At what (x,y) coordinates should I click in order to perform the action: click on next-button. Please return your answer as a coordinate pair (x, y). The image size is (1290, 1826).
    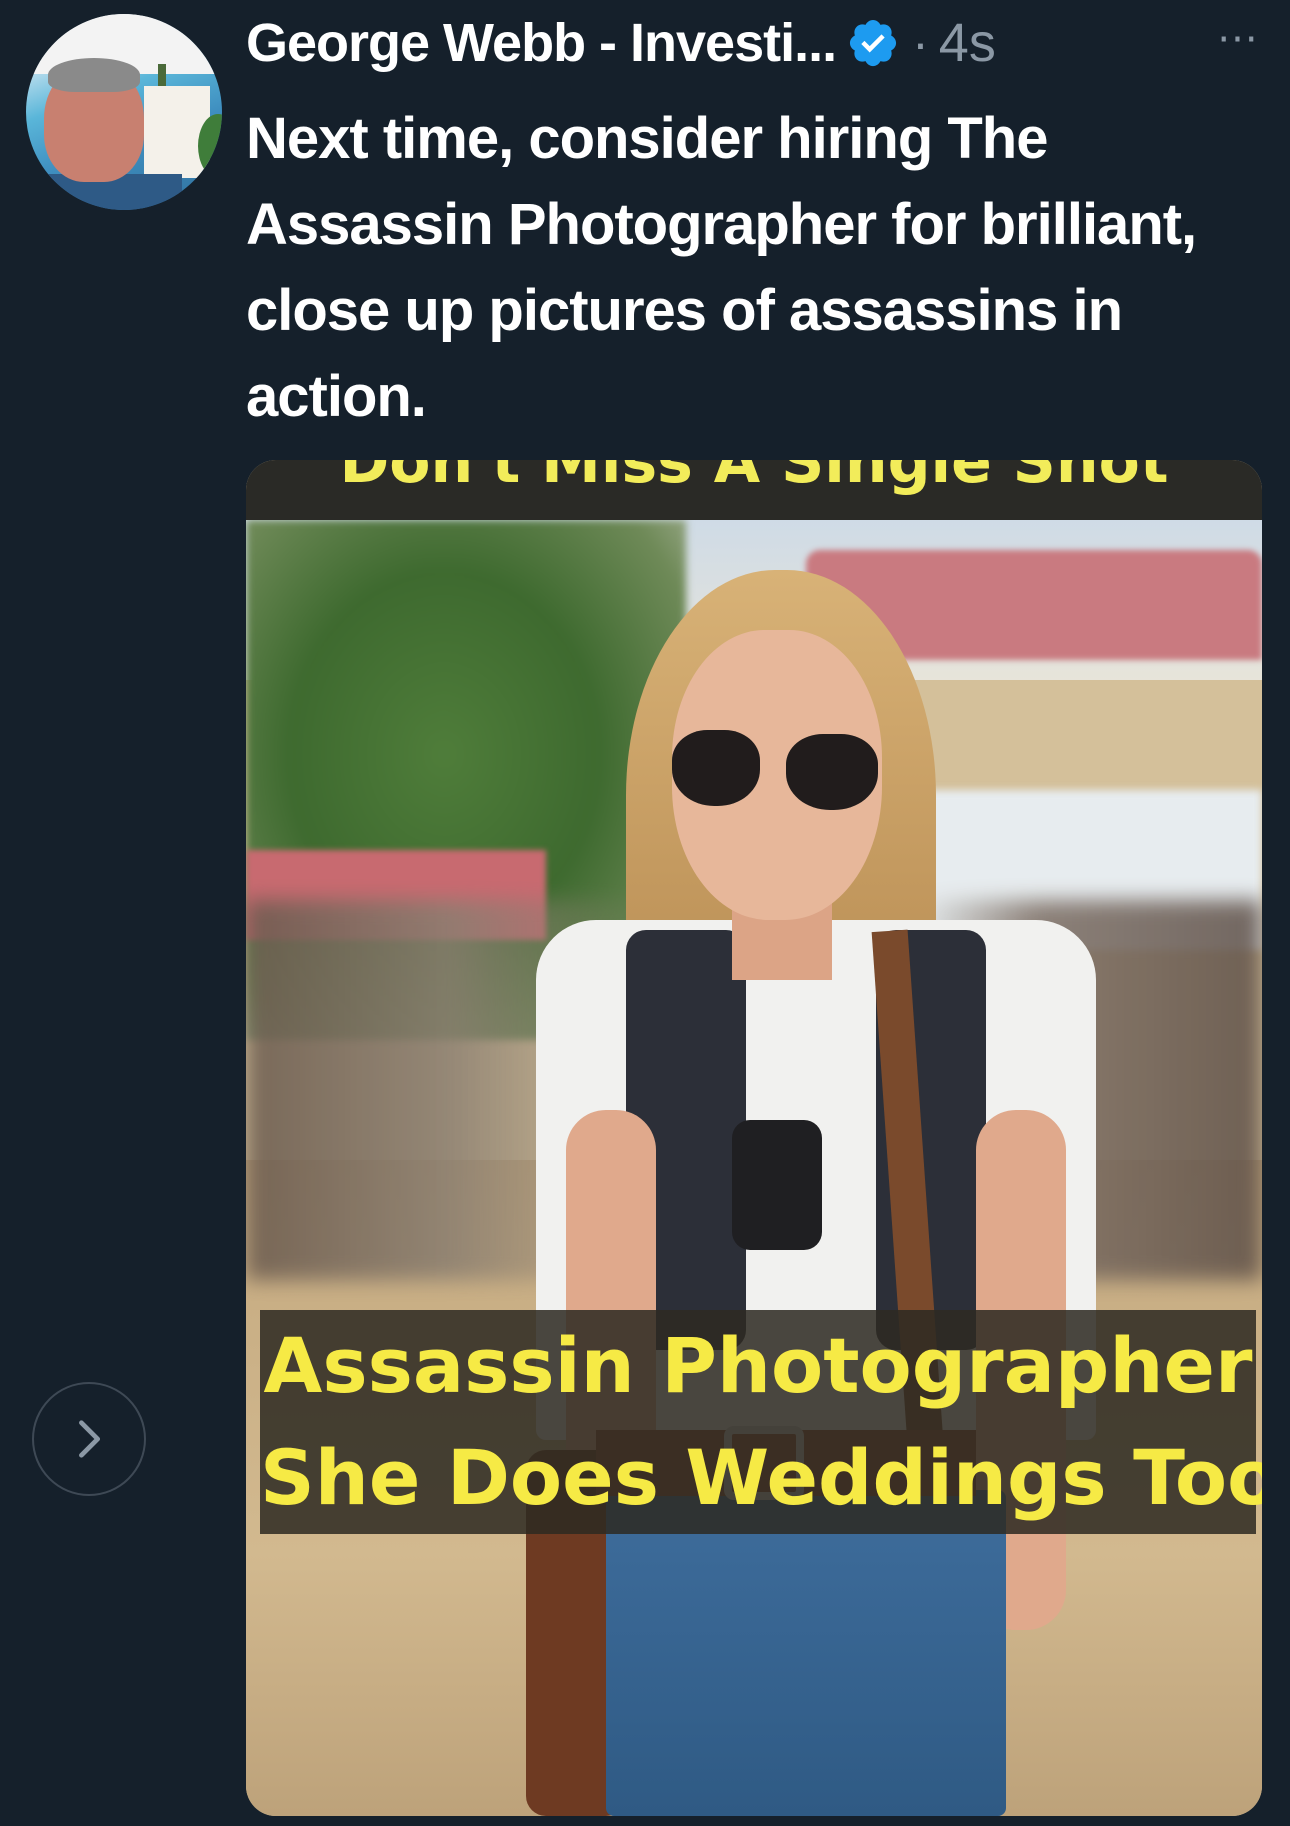
    Looking at the image, I should click on (89, 1439).